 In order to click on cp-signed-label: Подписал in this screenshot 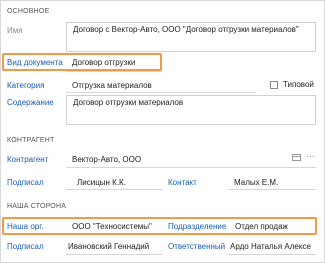, I will do `click(25, 182)`.